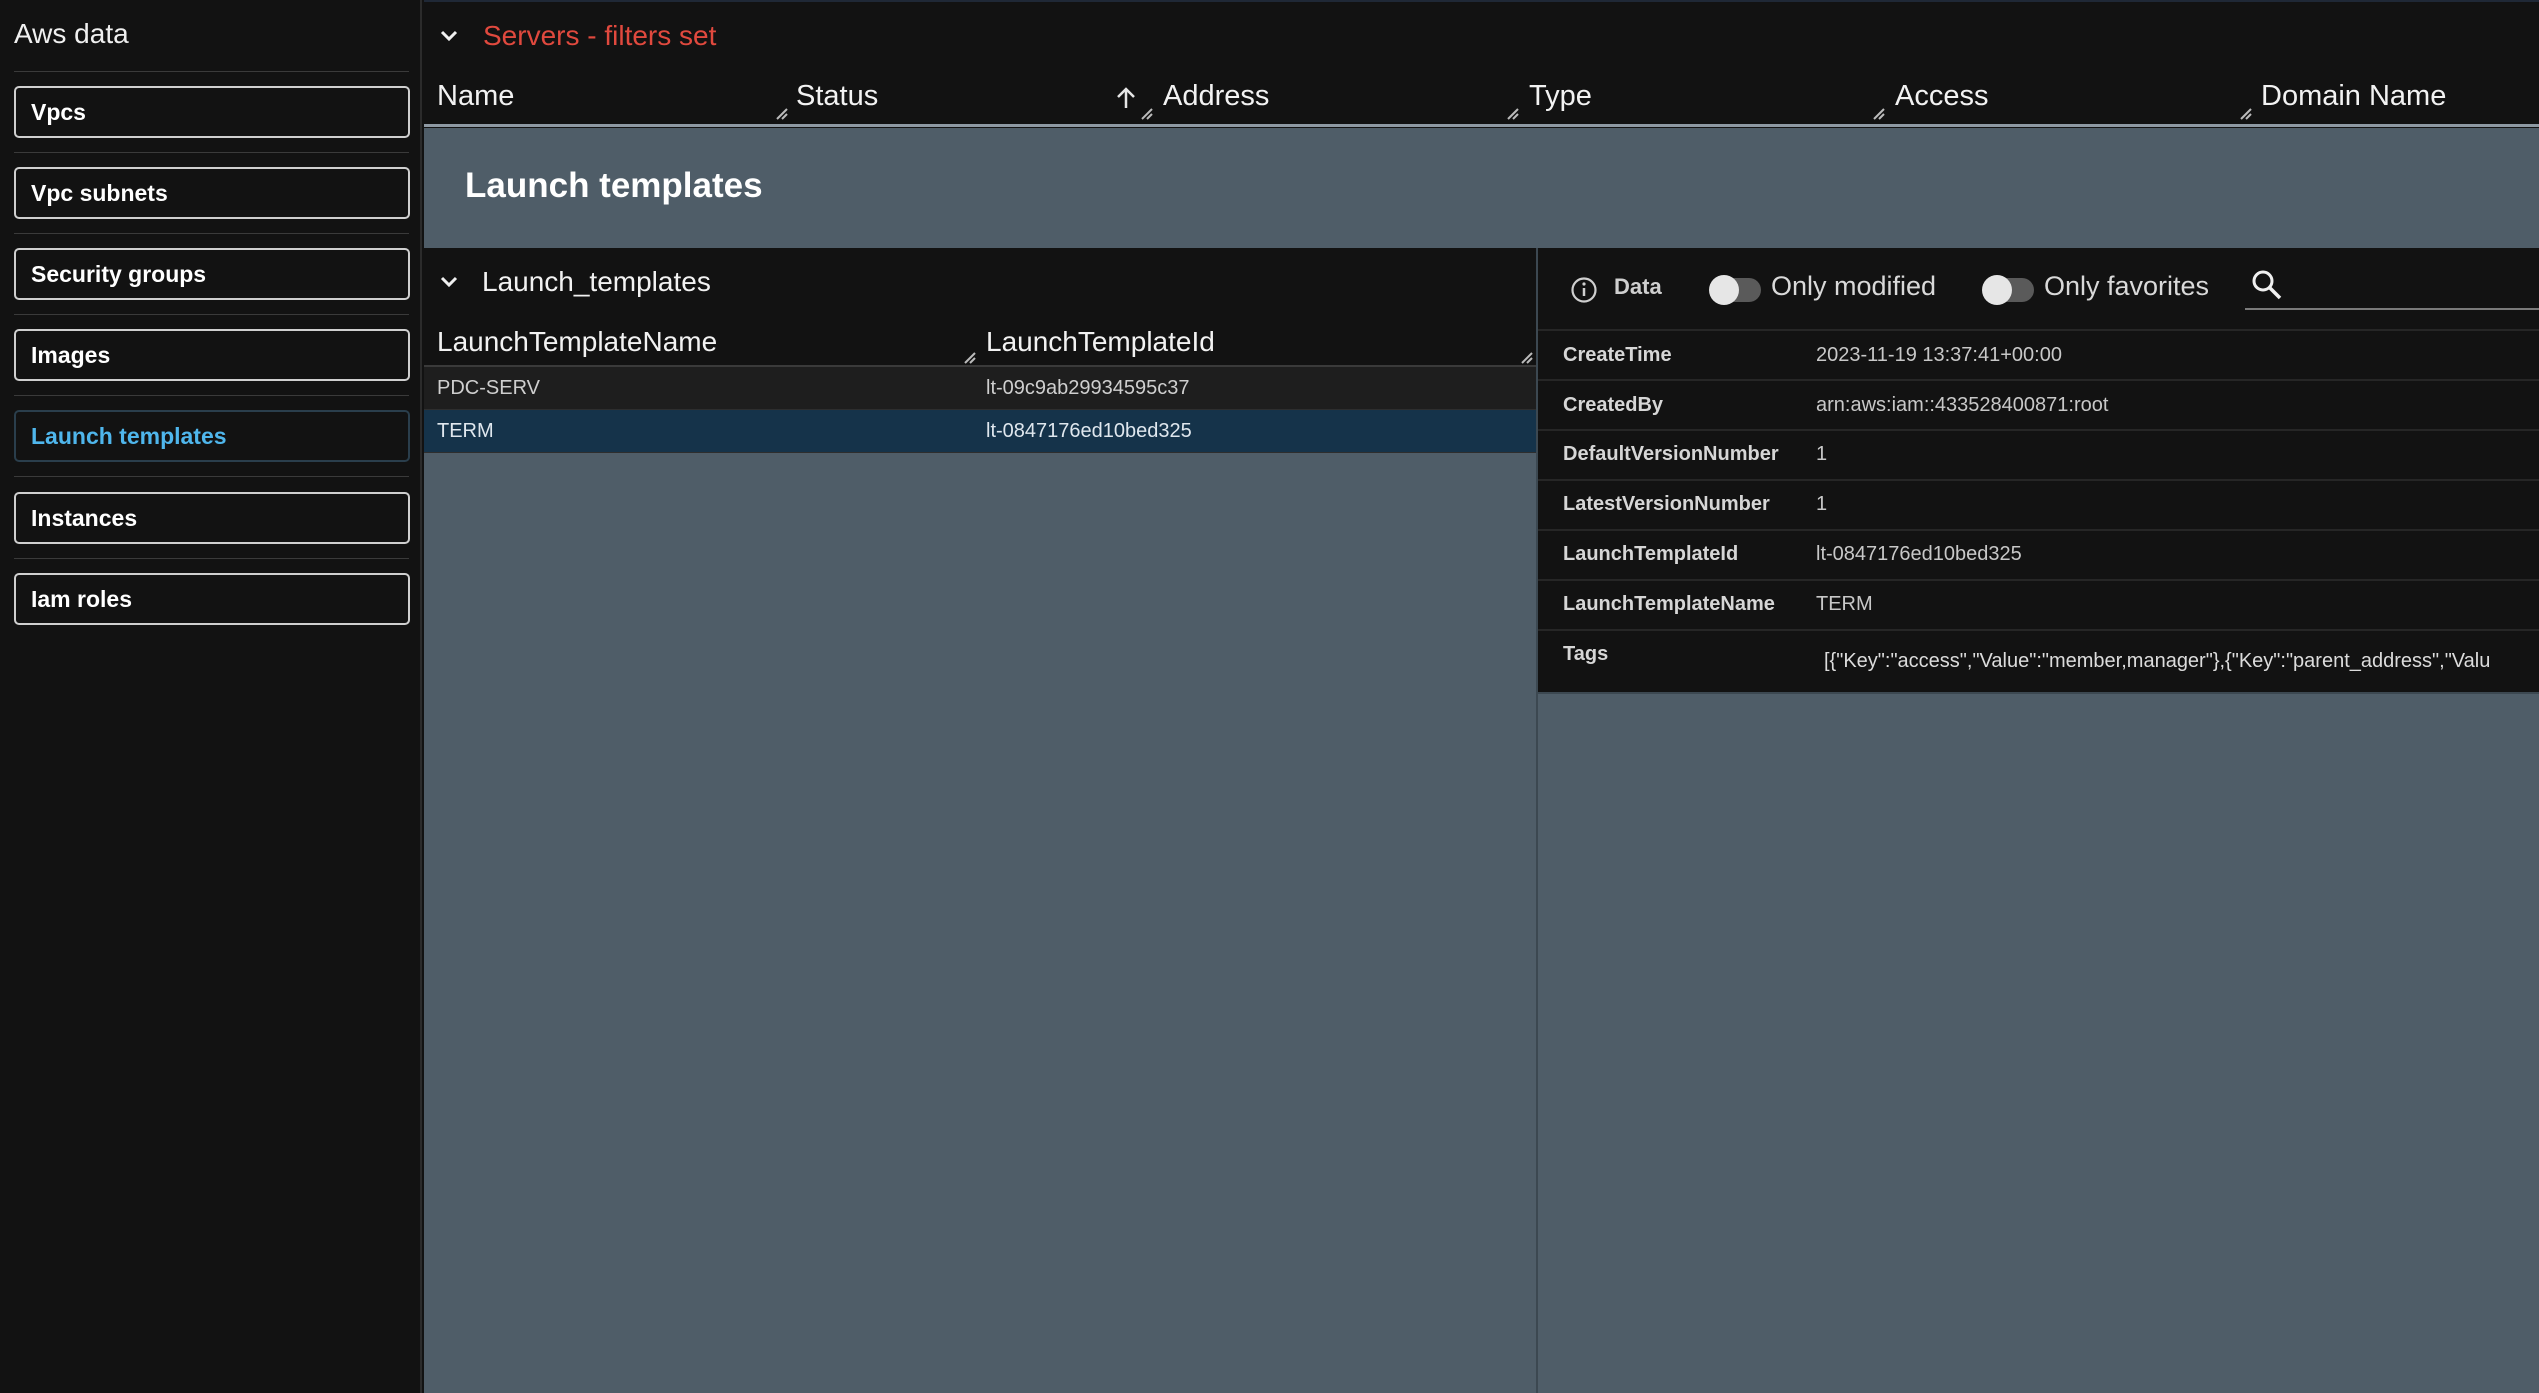  I want to click on field-value: arn:aws:iam::433528400871:root, so click(1962, 405).